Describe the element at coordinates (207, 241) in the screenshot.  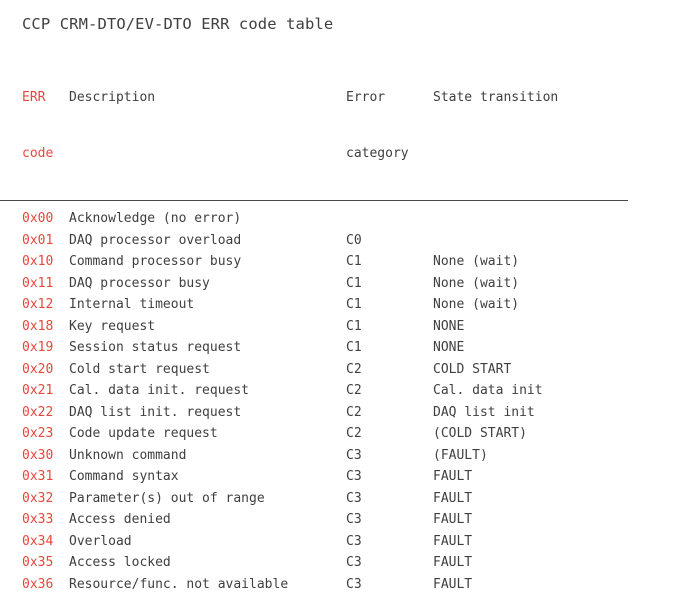
I see `description-cell: DAQ processor overload` at that location.